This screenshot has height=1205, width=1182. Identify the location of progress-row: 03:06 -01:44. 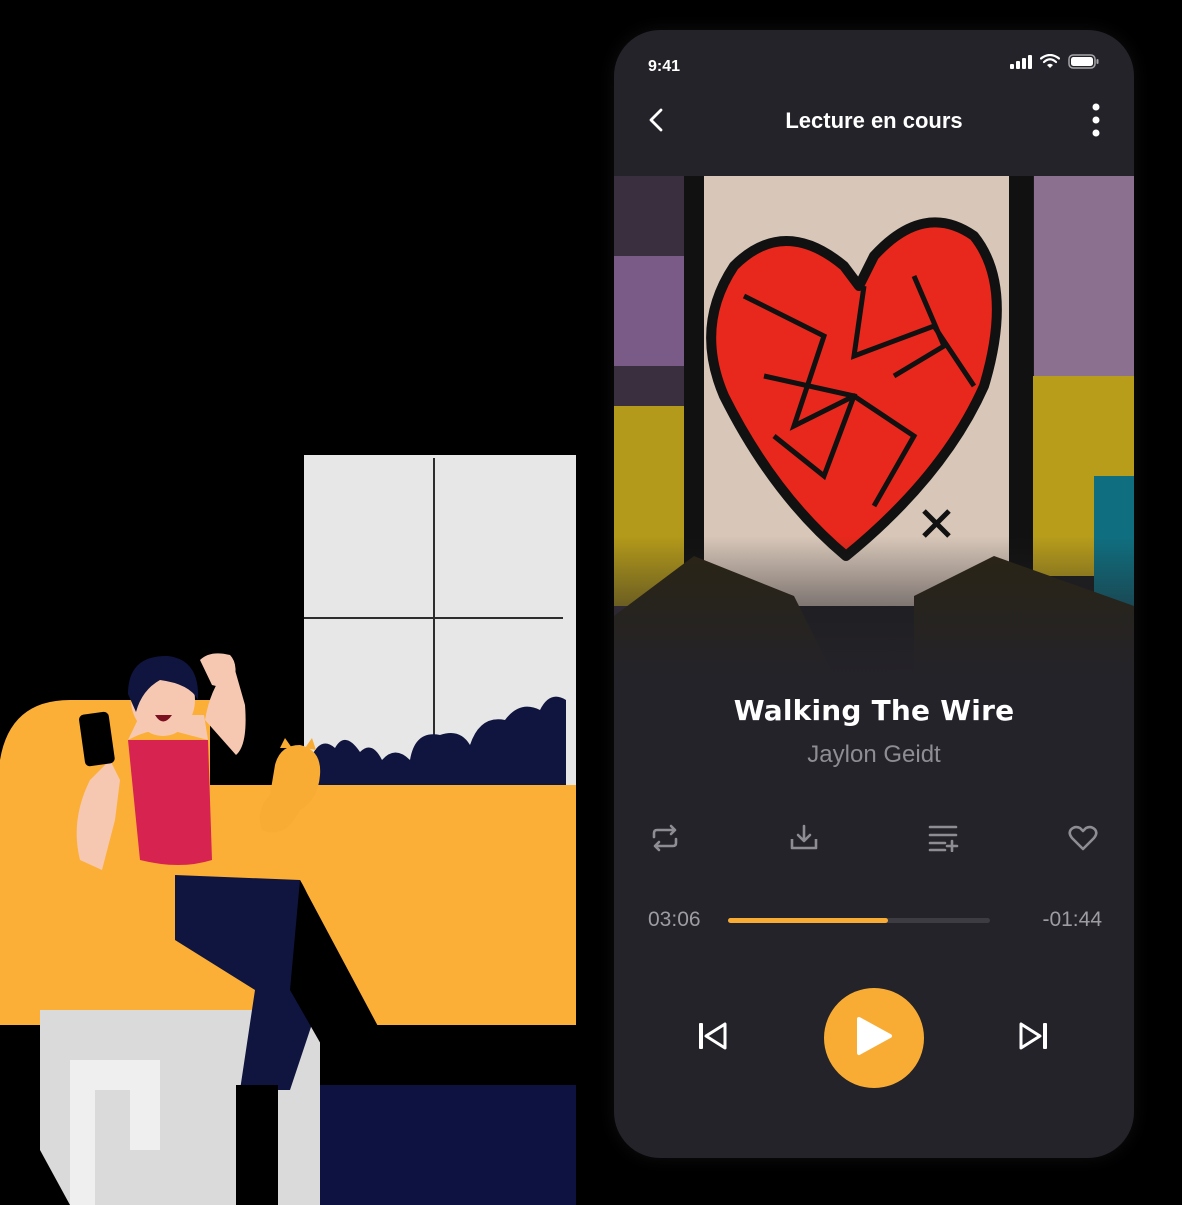
(875, 921).